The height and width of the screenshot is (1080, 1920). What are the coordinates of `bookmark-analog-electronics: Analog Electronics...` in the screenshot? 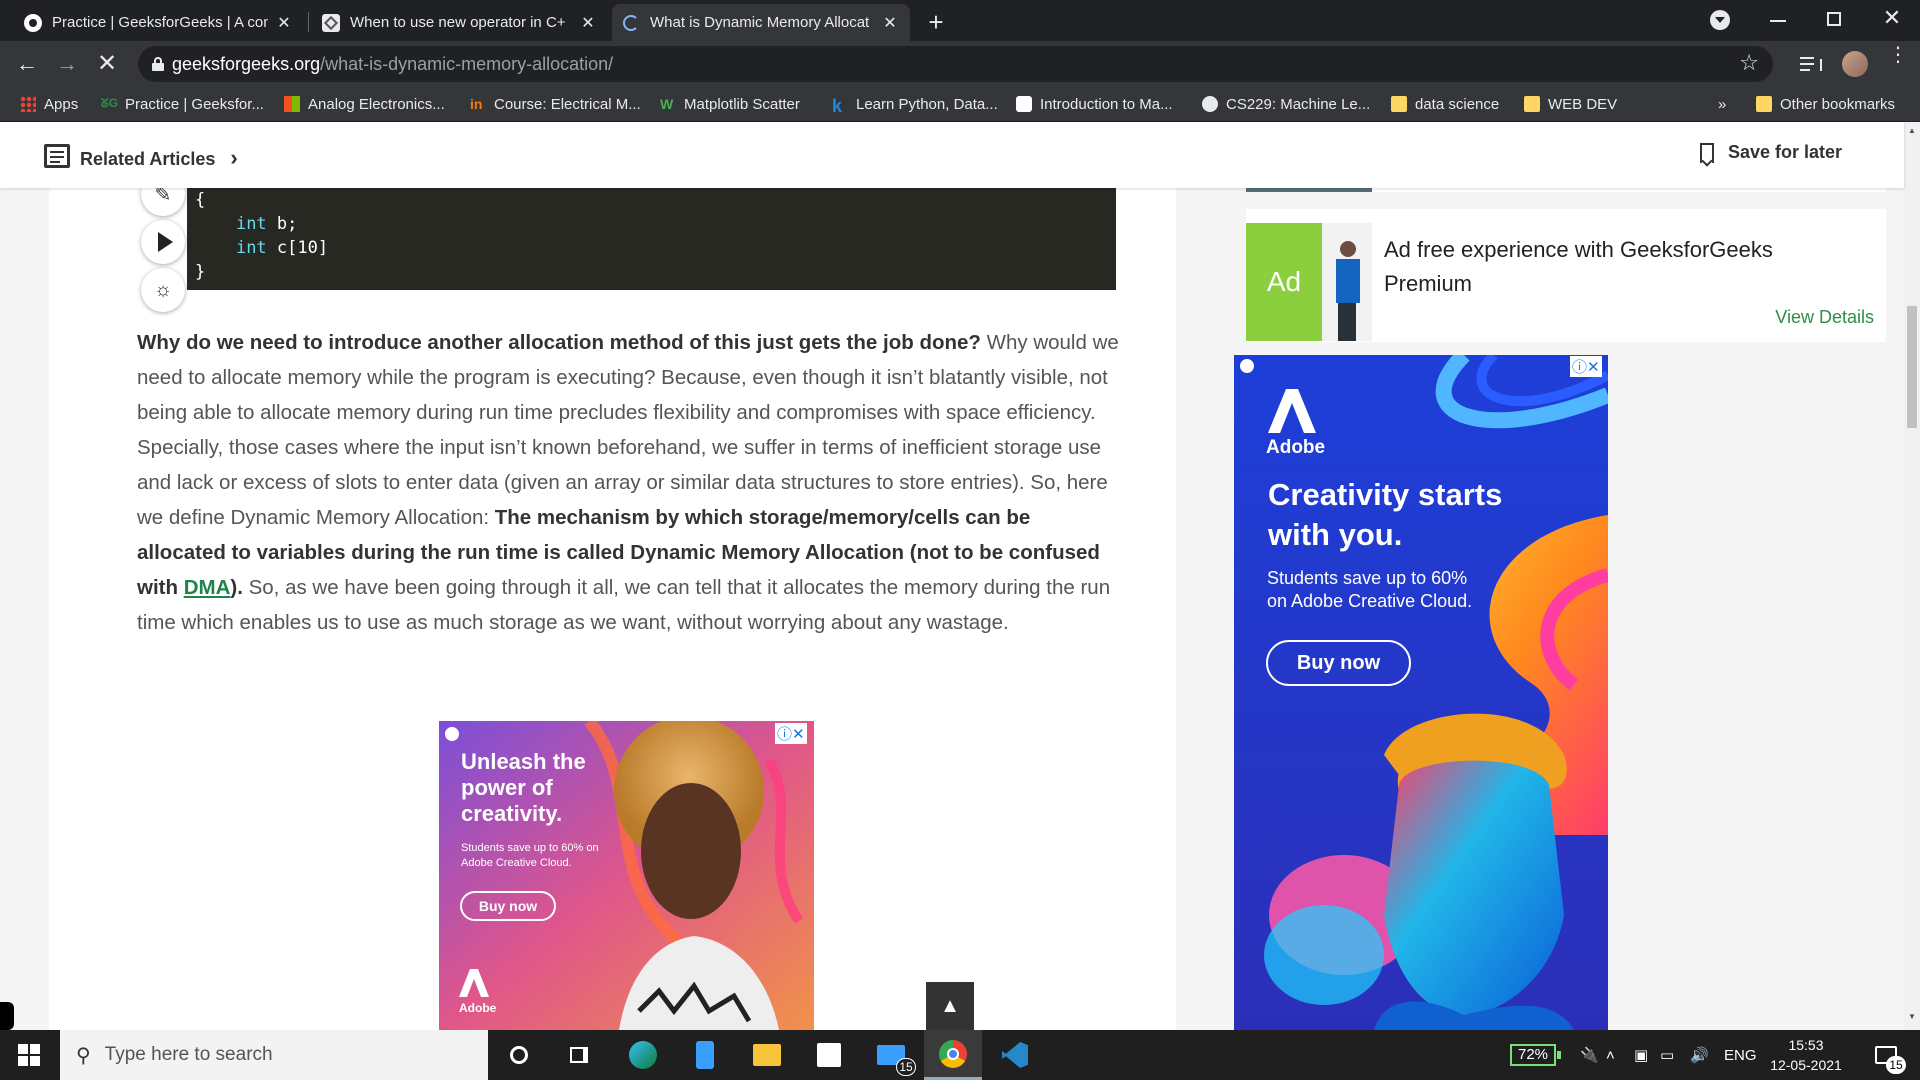 It's located at (364, 104).